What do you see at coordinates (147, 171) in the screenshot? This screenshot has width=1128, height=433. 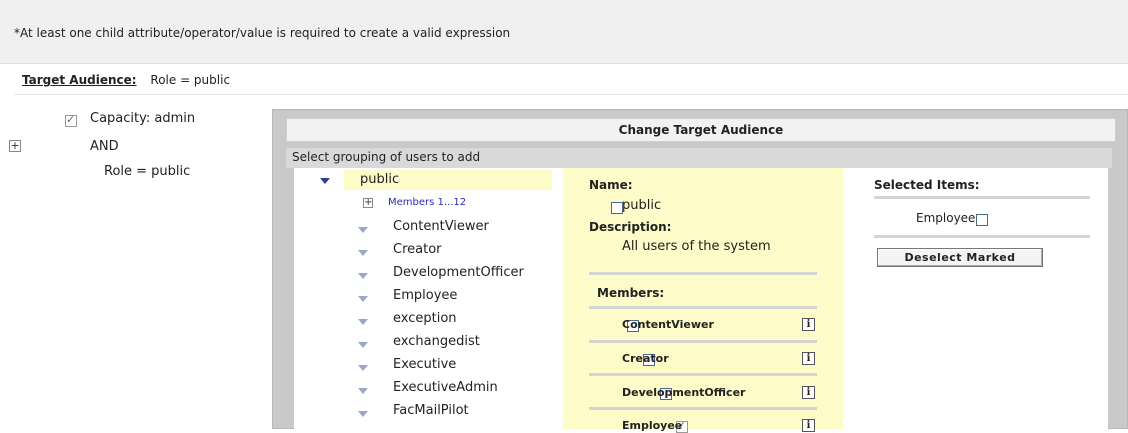 I see `role-expression-label: Role = public` at bounding box center [147, 171].